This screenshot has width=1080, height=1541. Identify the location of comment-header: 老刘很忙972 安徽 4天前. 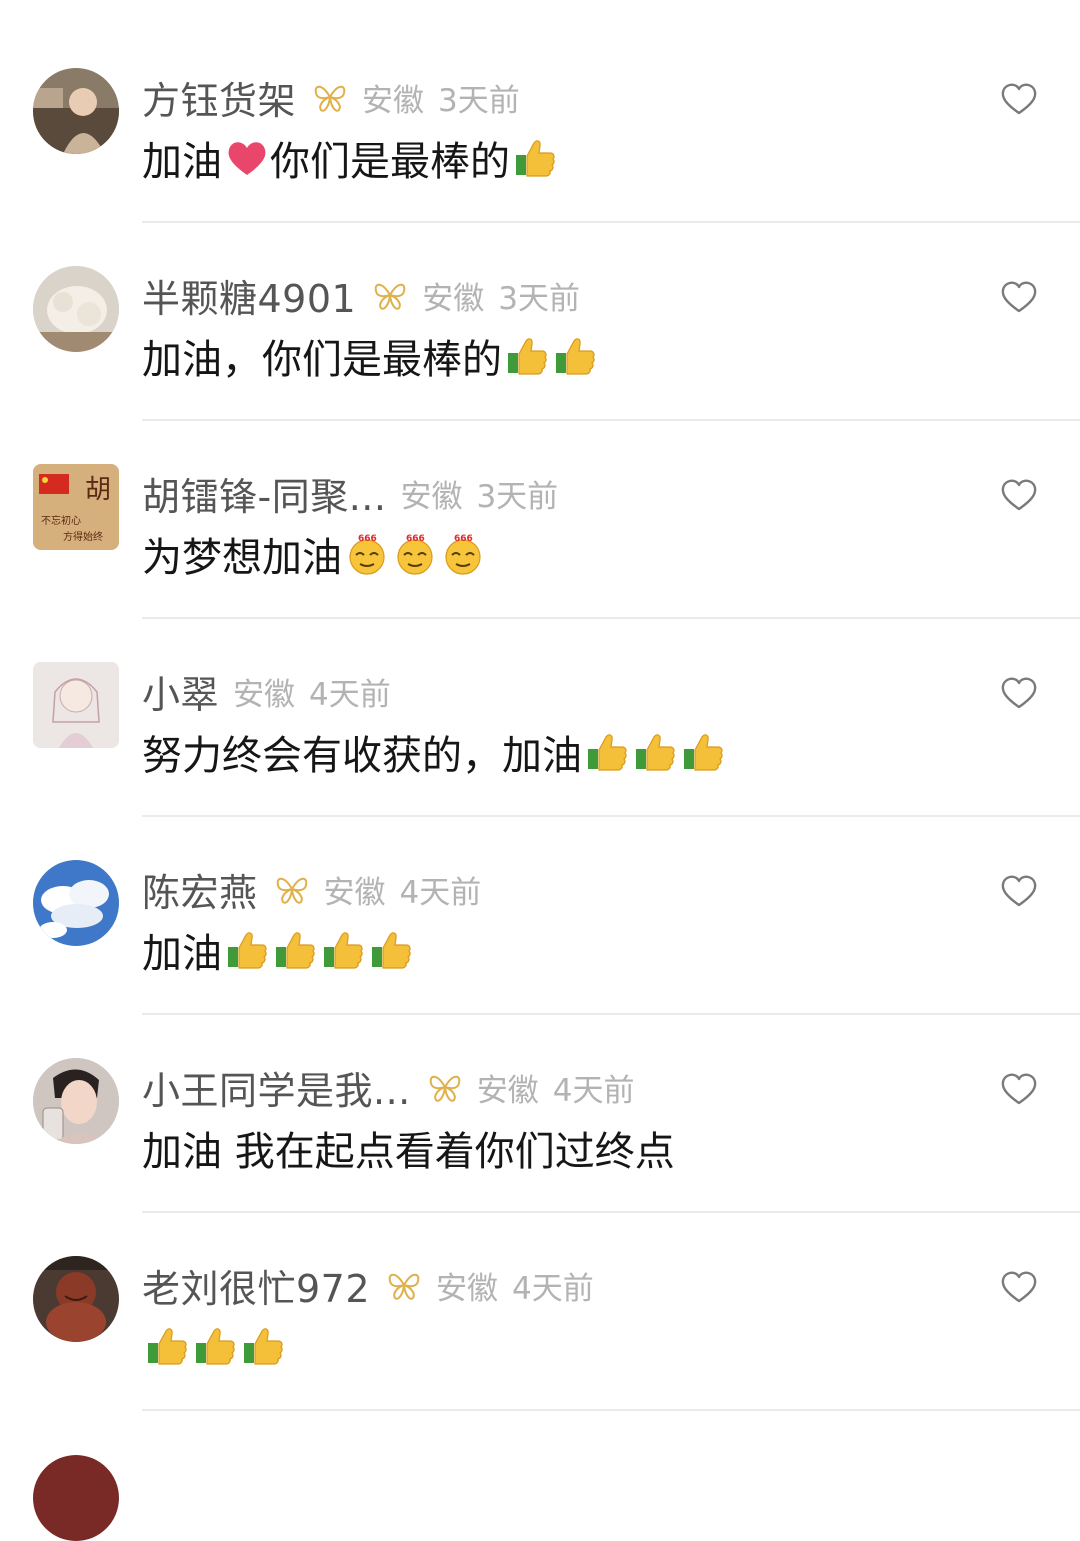
(368, 1285).